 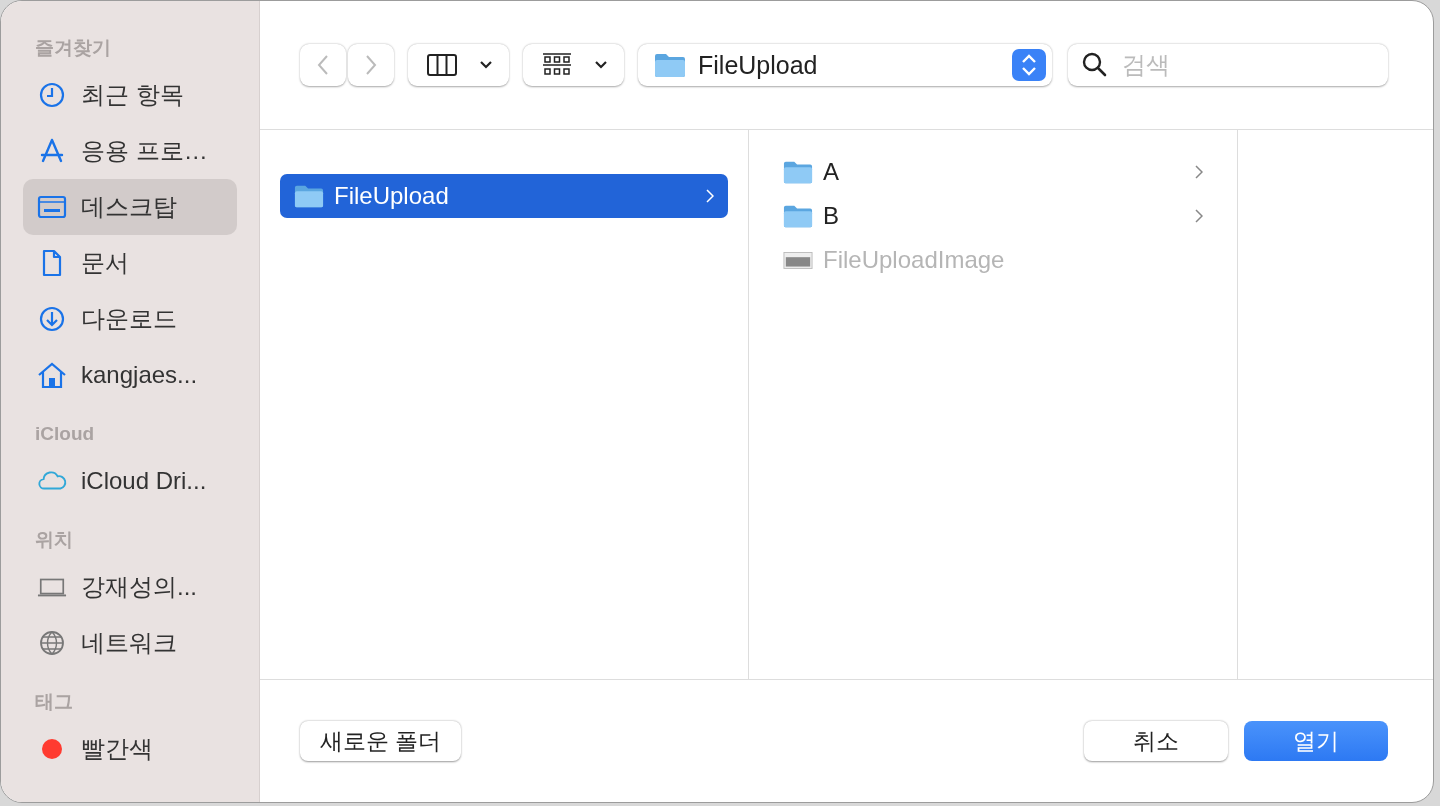 I want to click on sidebar-item: 다운로드, so click(x=130, y=319).